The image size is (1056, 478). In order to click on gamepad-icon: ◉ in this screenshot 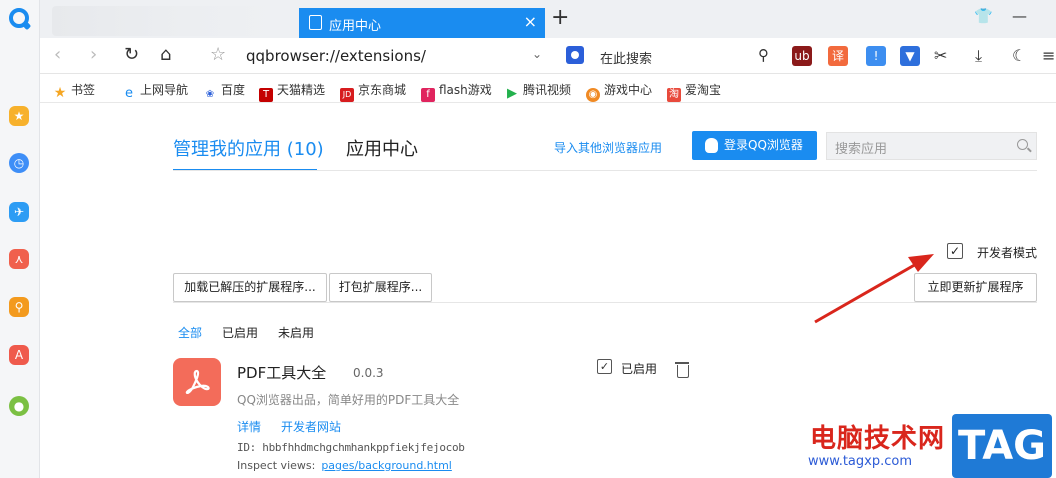, I will do `click(593, 95)`.